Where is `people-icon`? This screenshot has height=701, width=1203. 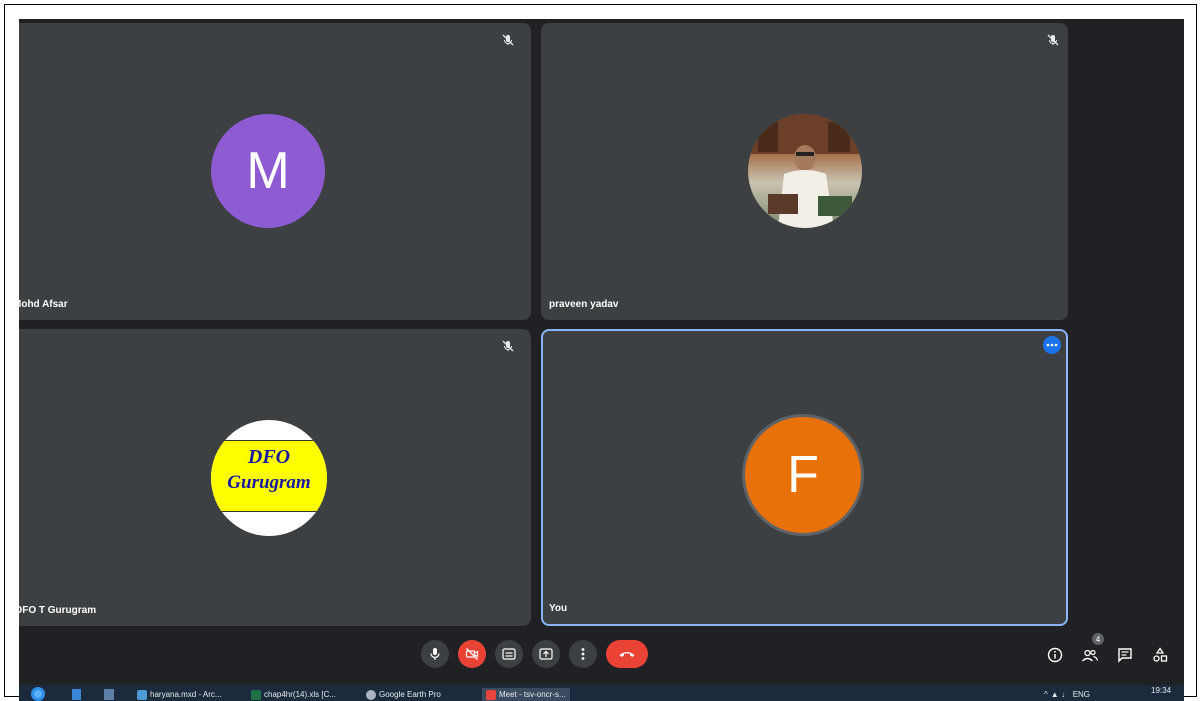 people-icon is located at coordinates (1090, 655).